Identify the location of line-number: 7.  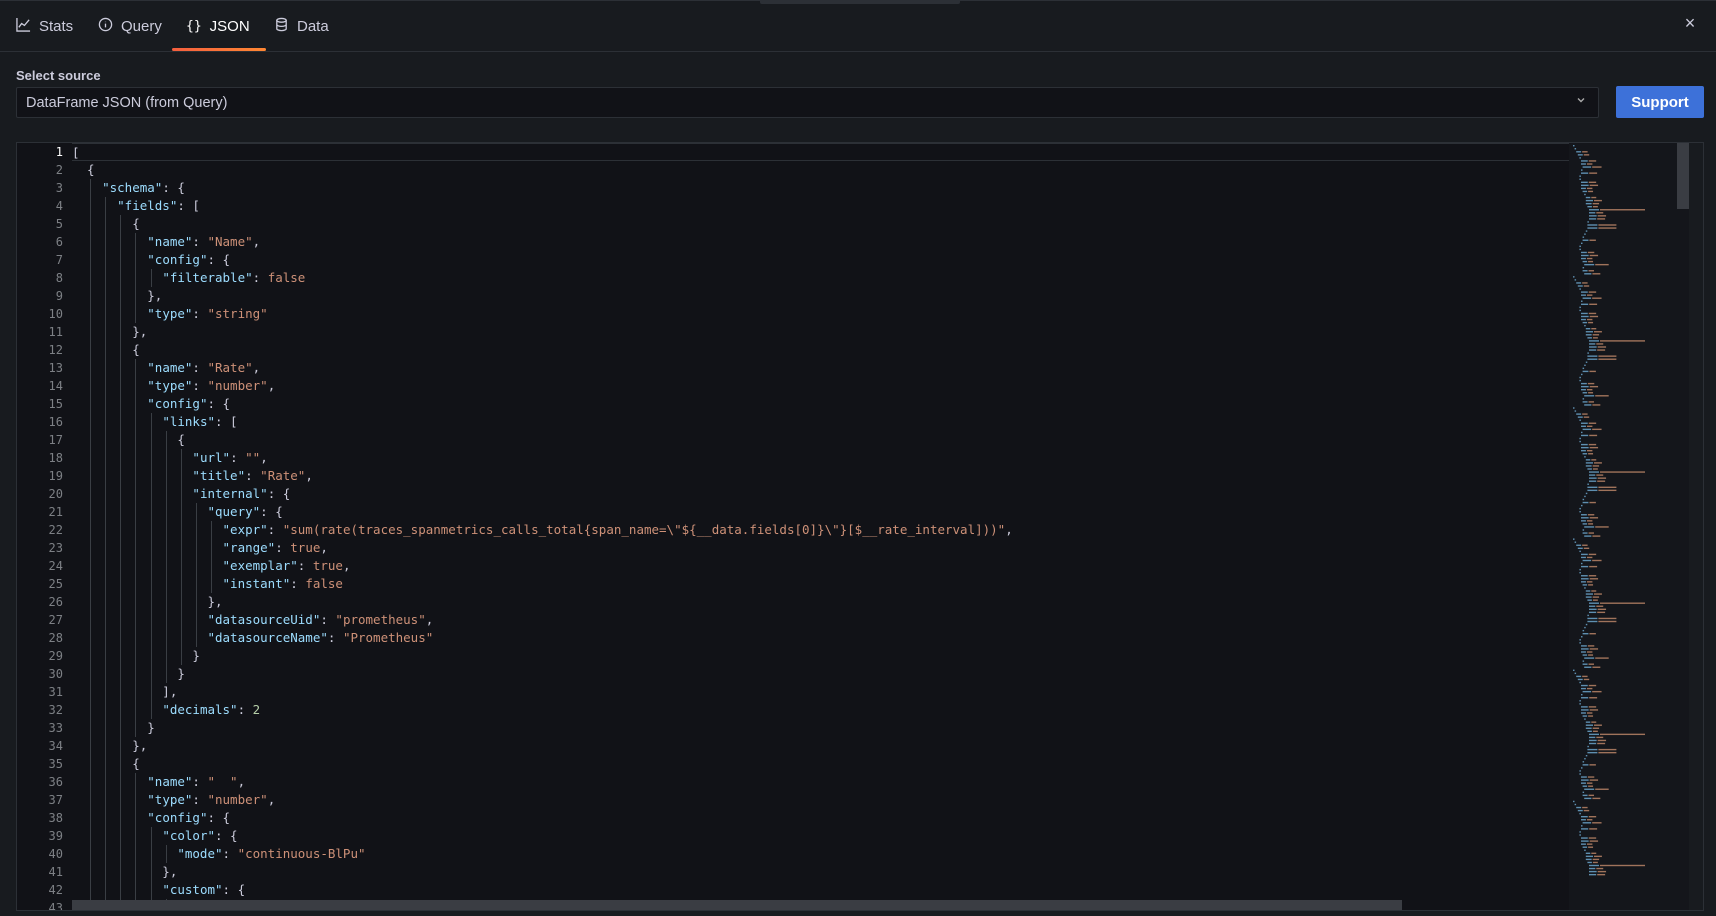
(59, 260).